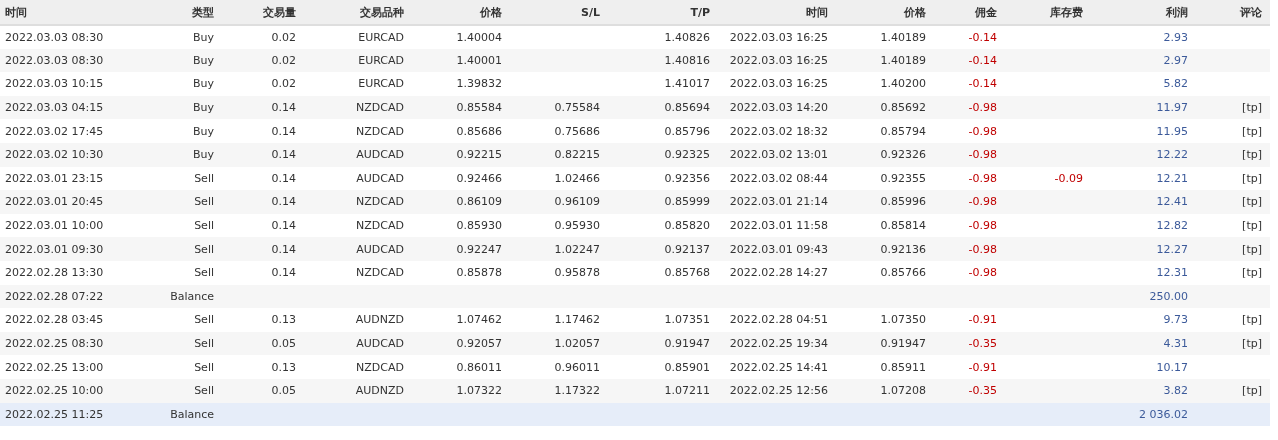 The image size is (1278, 440). Describe the element at coordinates (1135, 249) in the screenshot. I see `table-cell: 12.27` at that location.